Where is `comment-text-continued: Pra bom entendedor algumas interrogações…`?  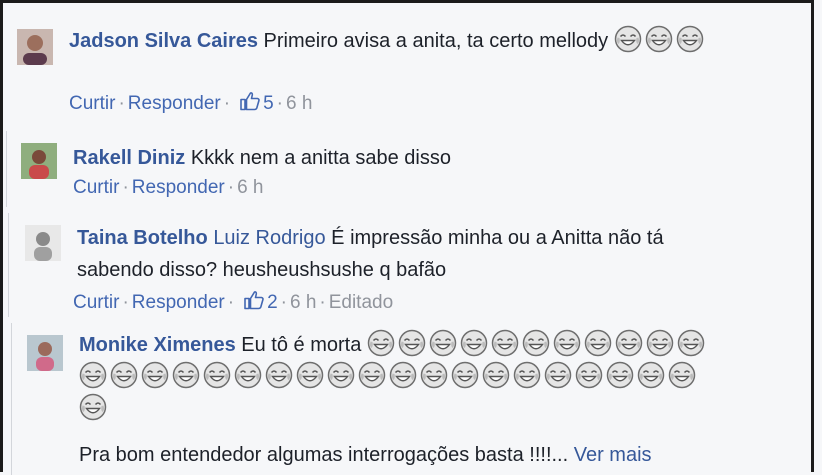
comment-text-continued: Pra bom entendedor algumas interrogações… is located at coordinates (324, 455).